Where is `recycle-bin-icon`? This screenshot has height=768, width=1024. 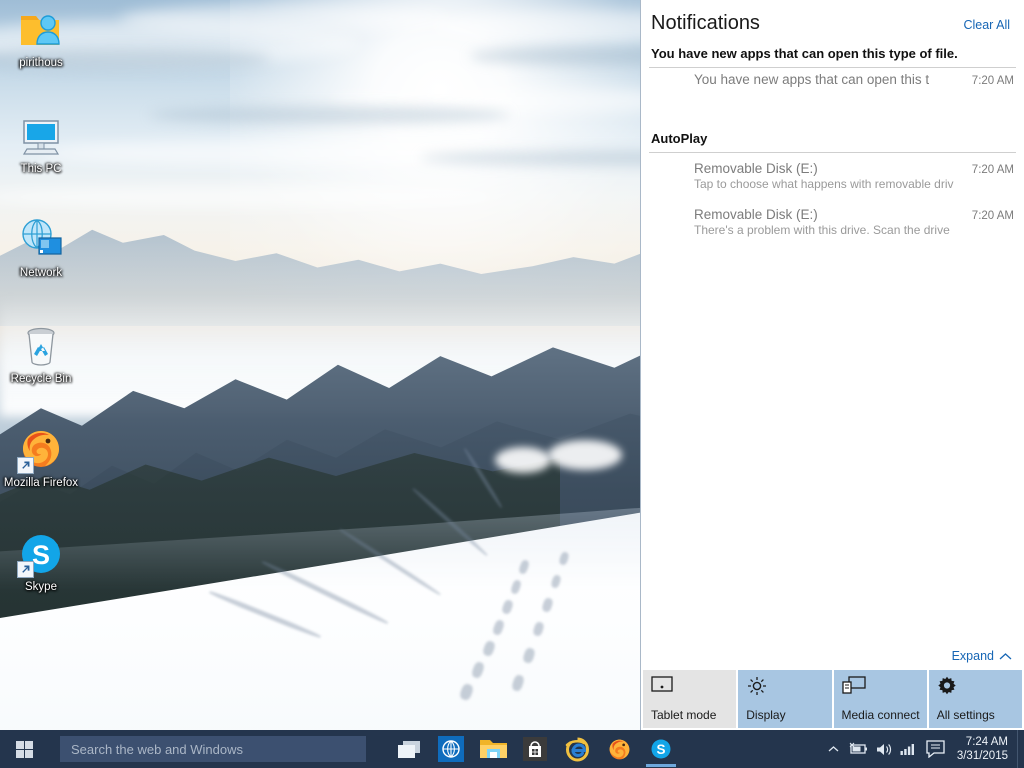
recycle-bin-icon is located at coordinates (41, 346).